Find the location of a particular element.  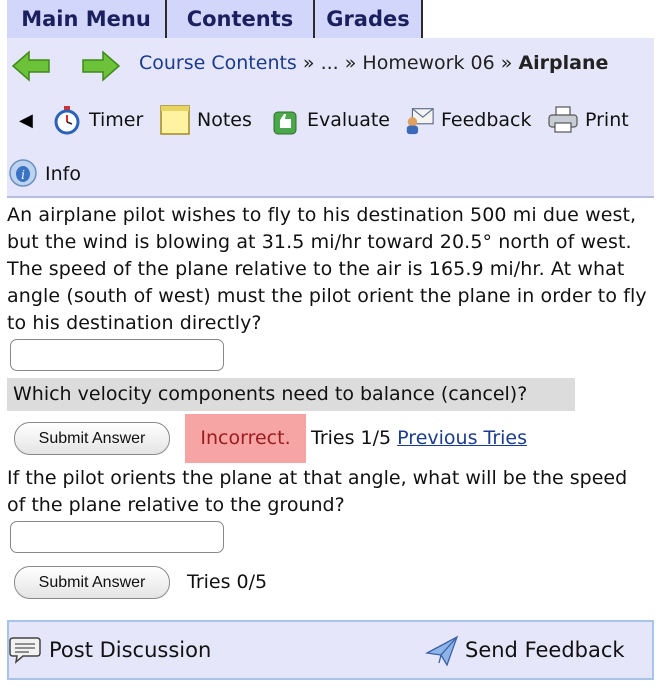

tab-grades: Grades is located at coordinates (369, 19).